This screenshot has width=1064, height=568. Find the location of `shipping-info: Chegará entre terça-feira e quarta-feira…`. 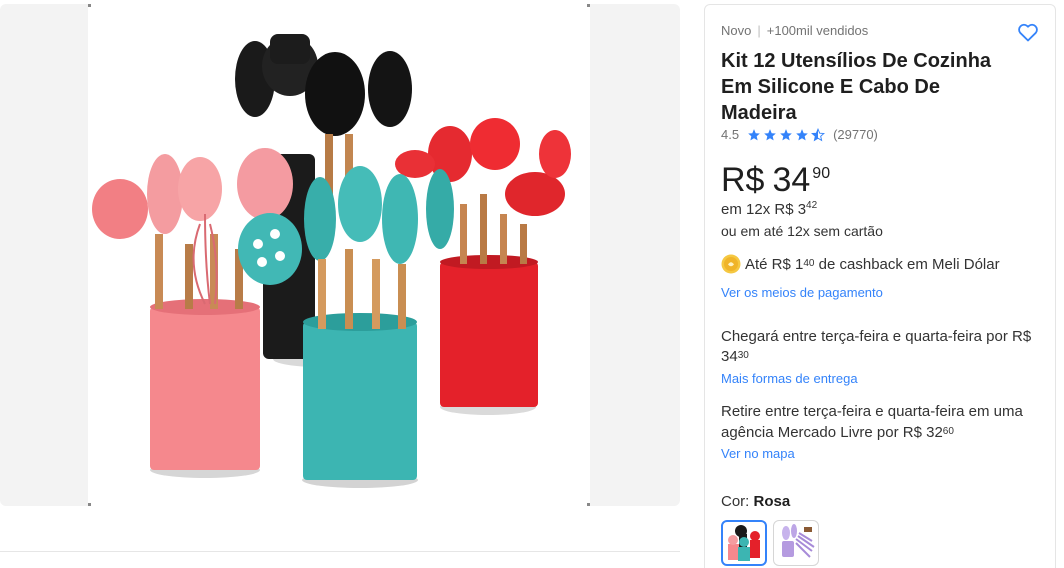

shipping-info: Chegará entre terça-feira e quarta-feira… is located at coordinates (881, 347).